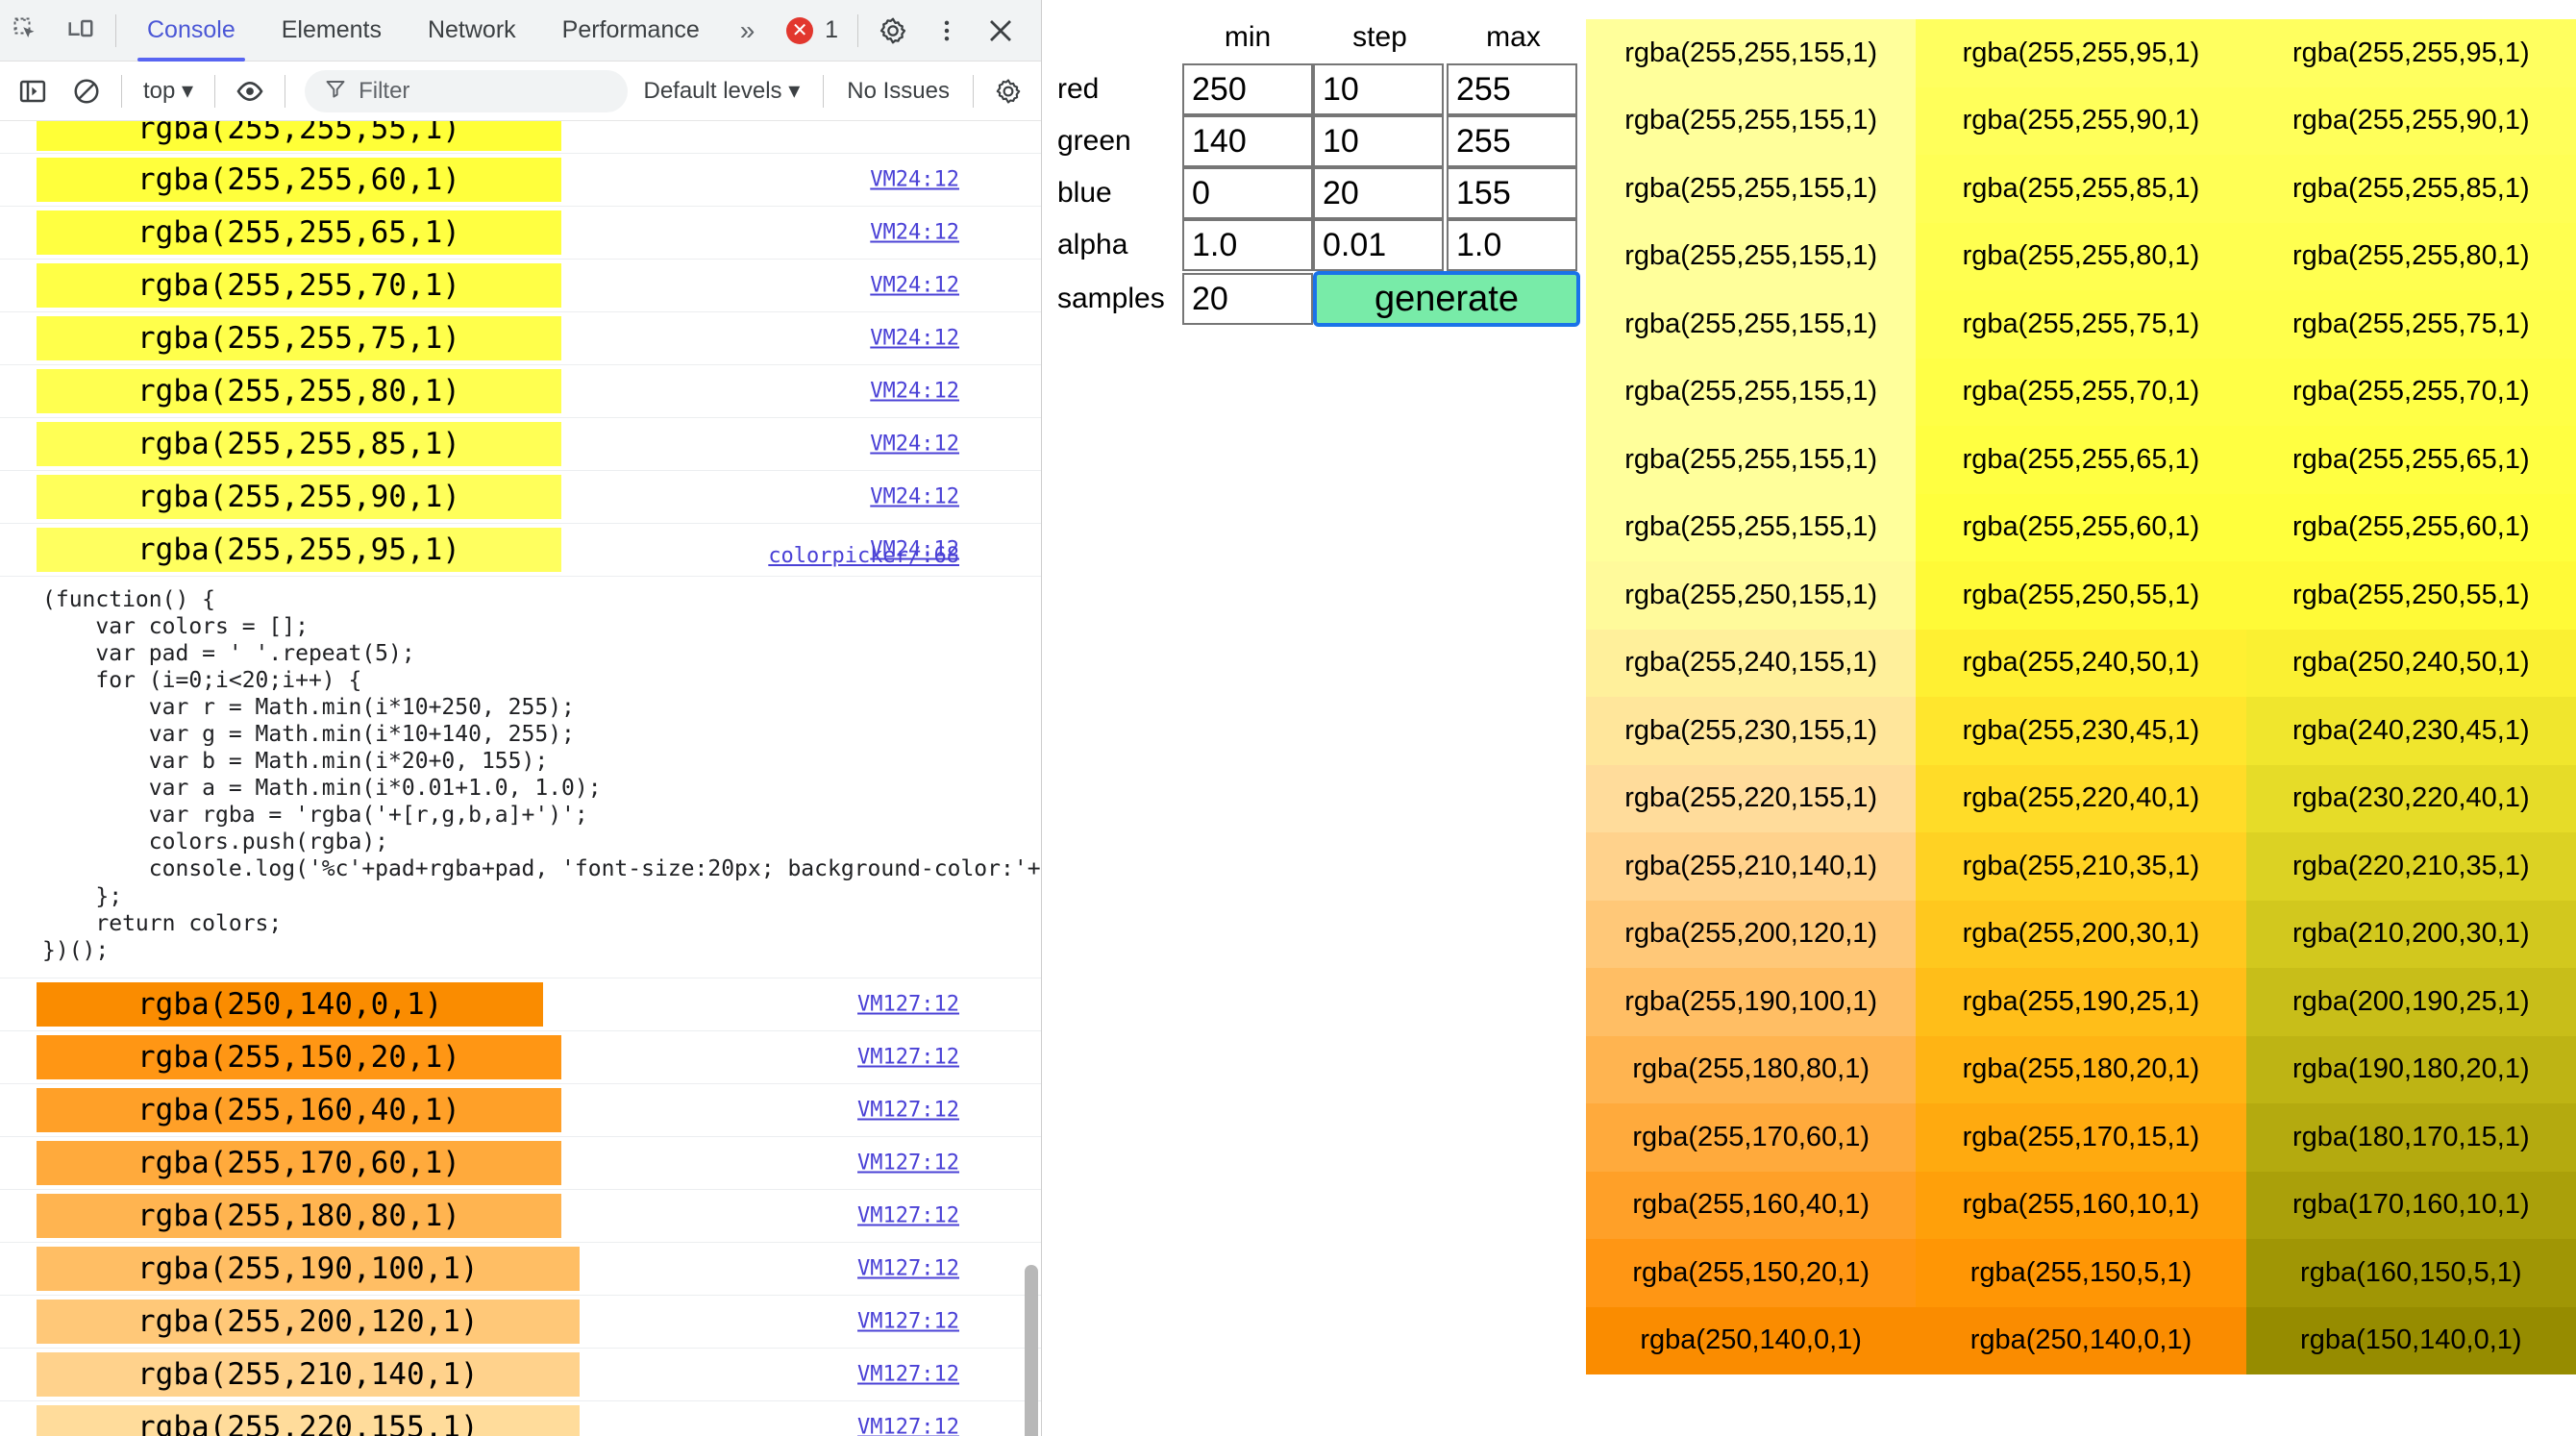  Describe the element at coordinates (1247, 299) in the screenshot. I see `samples-input: 20` at that location.